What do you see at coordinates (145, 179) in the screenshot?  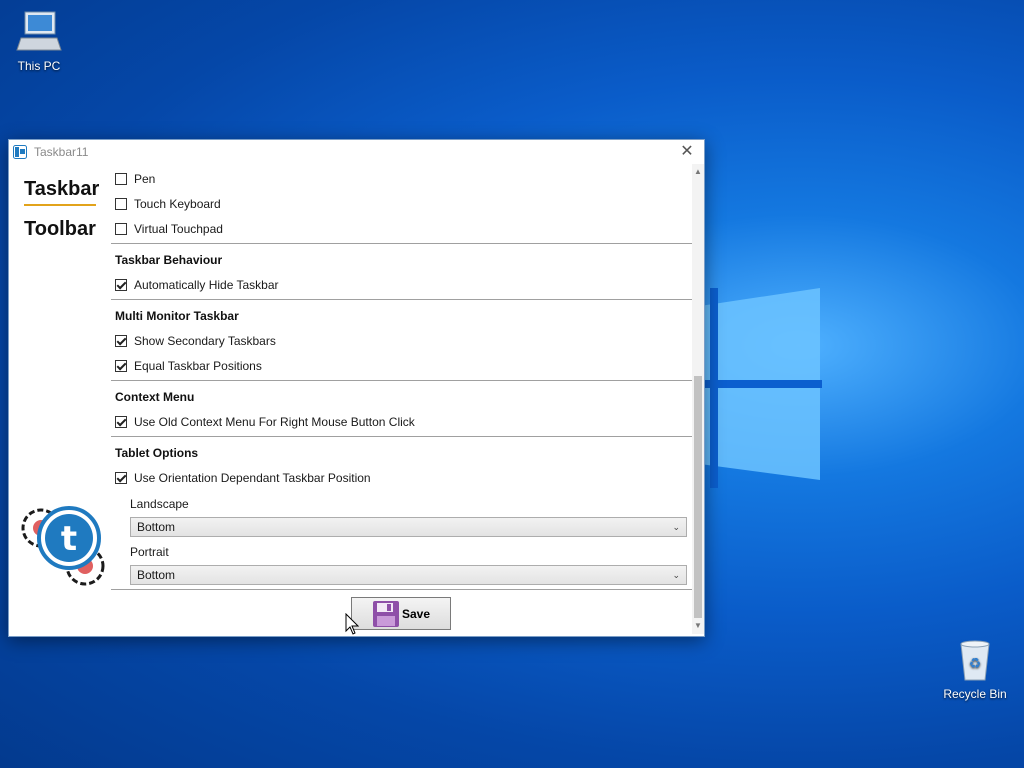 I see `checkbox-label: Pen` at bounding box center [145, 179].